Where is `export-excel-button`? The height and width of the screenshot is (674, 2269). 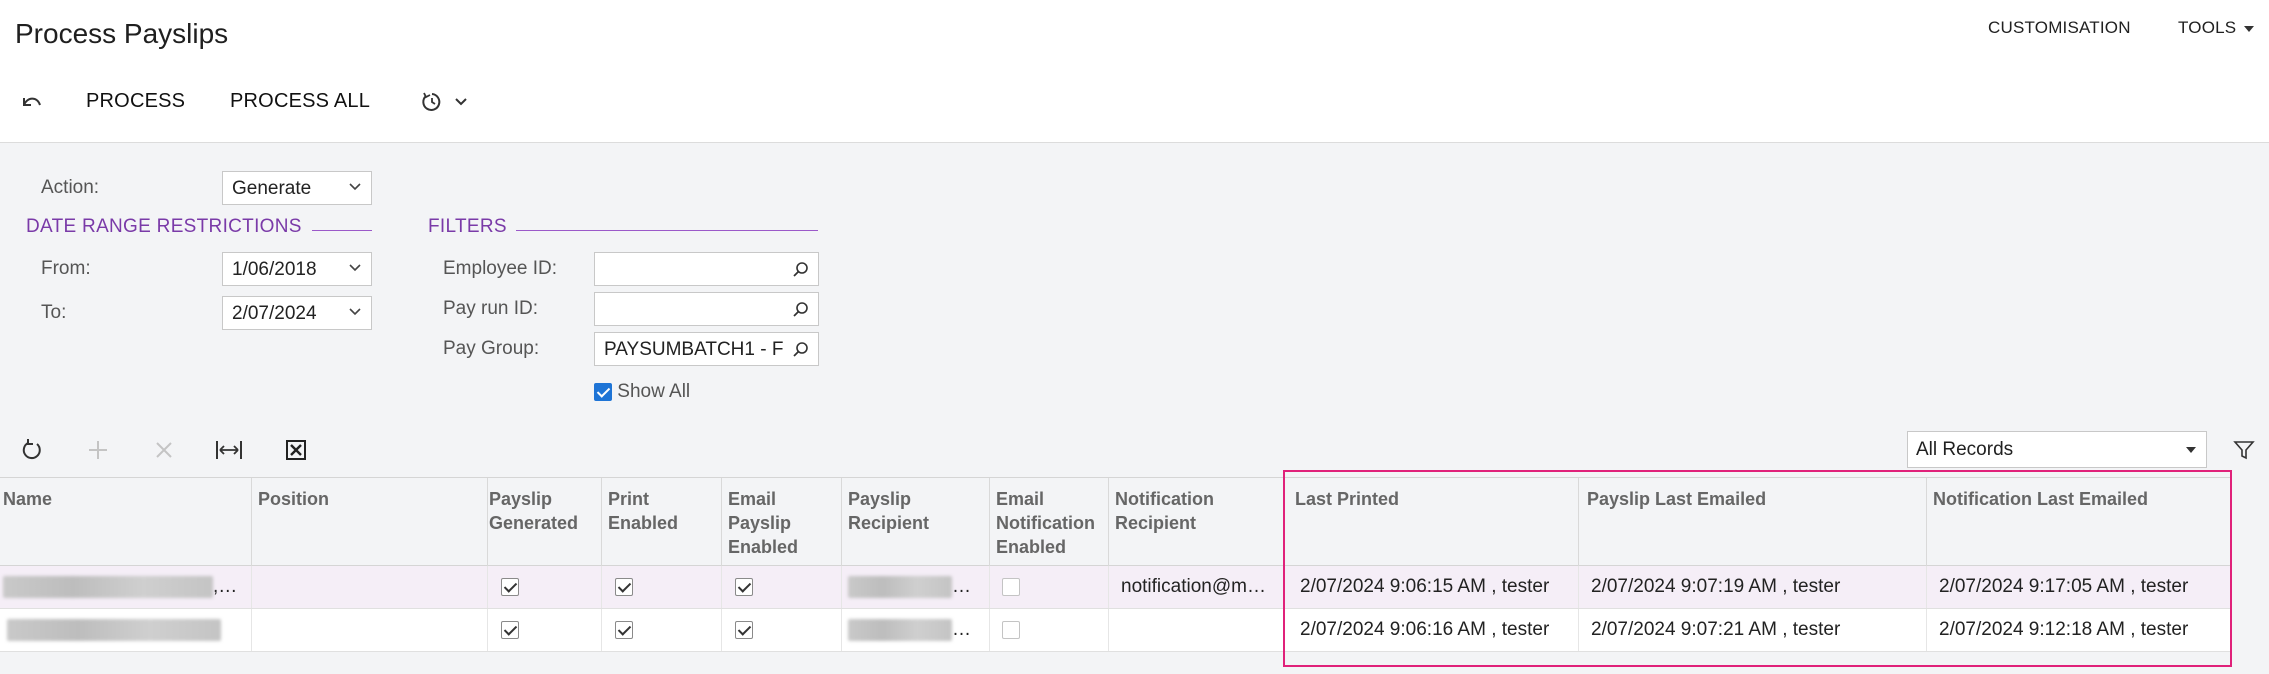 export-excel-button is located at coordinates (296, 450).